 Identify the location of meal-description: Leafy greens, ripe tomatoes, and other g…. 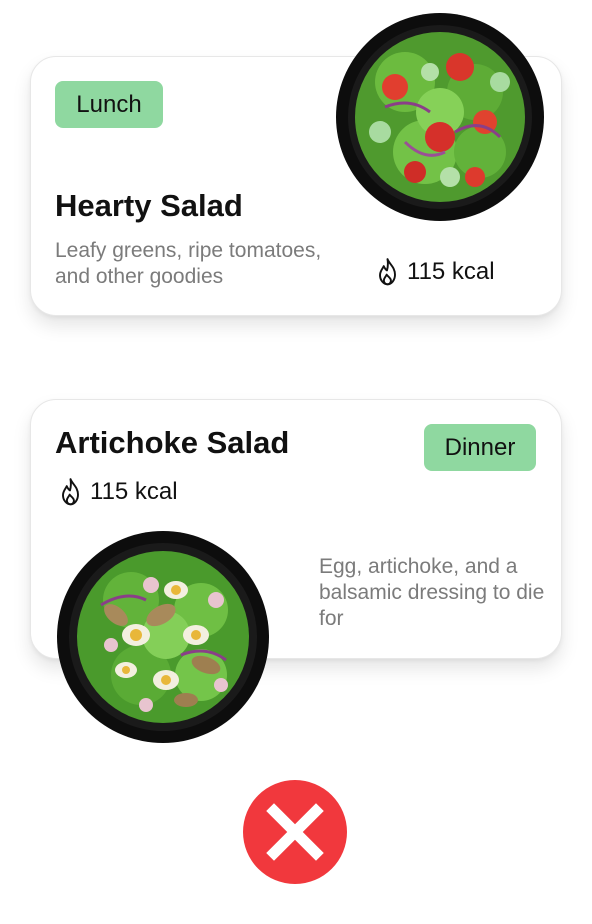
(188, 263).